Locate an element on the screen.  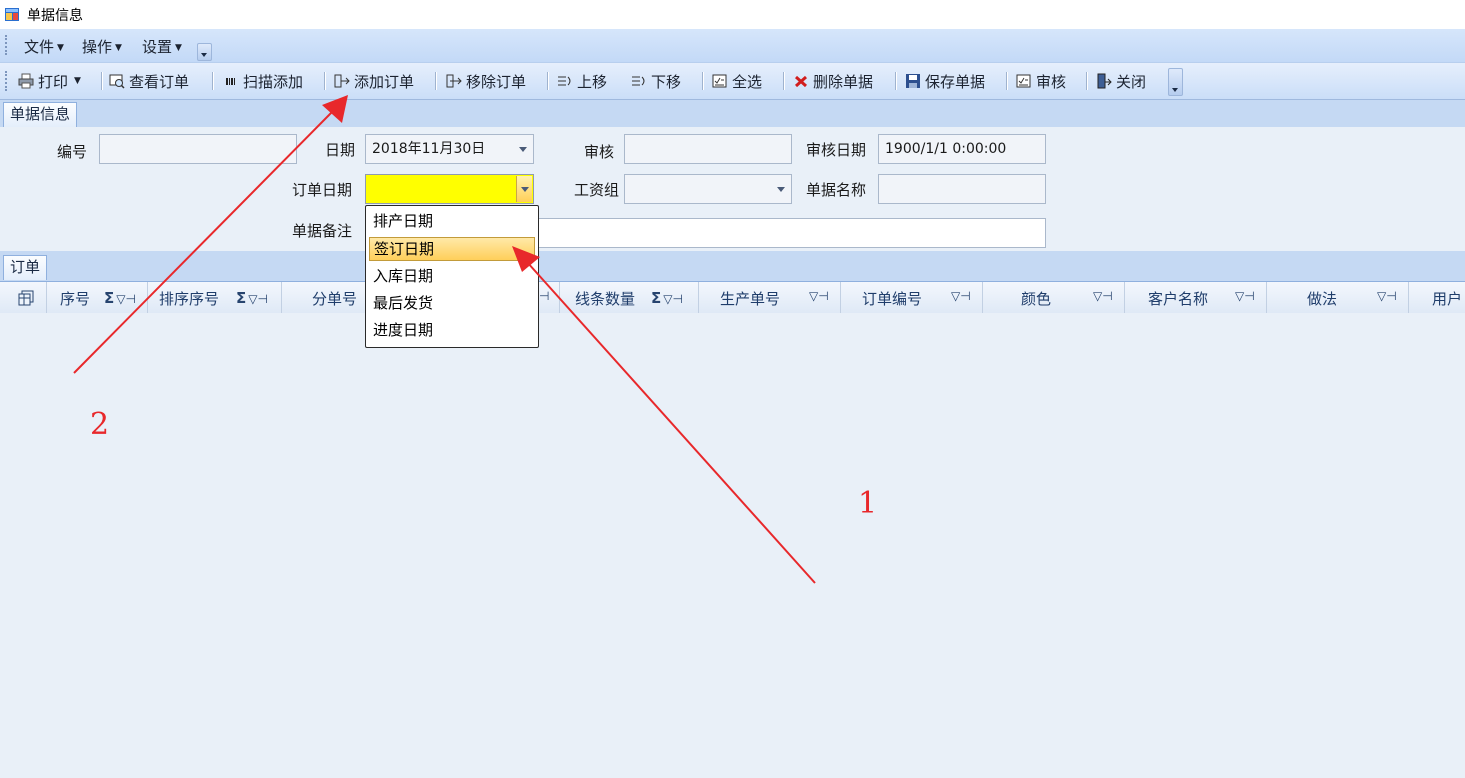
column-header: 生产单号 ▽⊣ is located at coordinates (770, 297).